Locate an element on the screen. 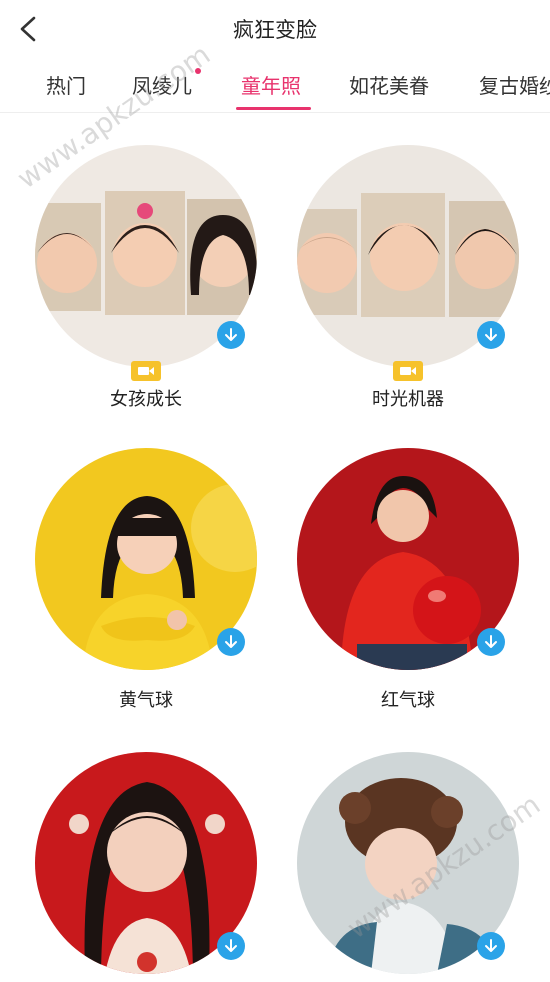  template-label: 红气球 is located at coordinates (408, 700).